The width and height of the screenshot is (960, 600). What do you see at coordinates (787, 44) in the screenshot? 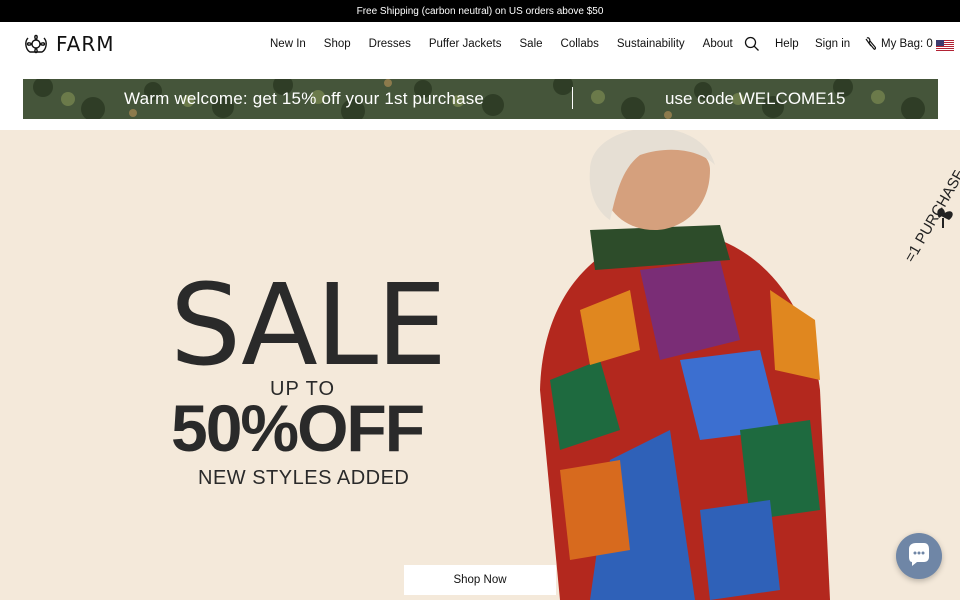
I see `help-link: Help` at bounding box center [787, 44].